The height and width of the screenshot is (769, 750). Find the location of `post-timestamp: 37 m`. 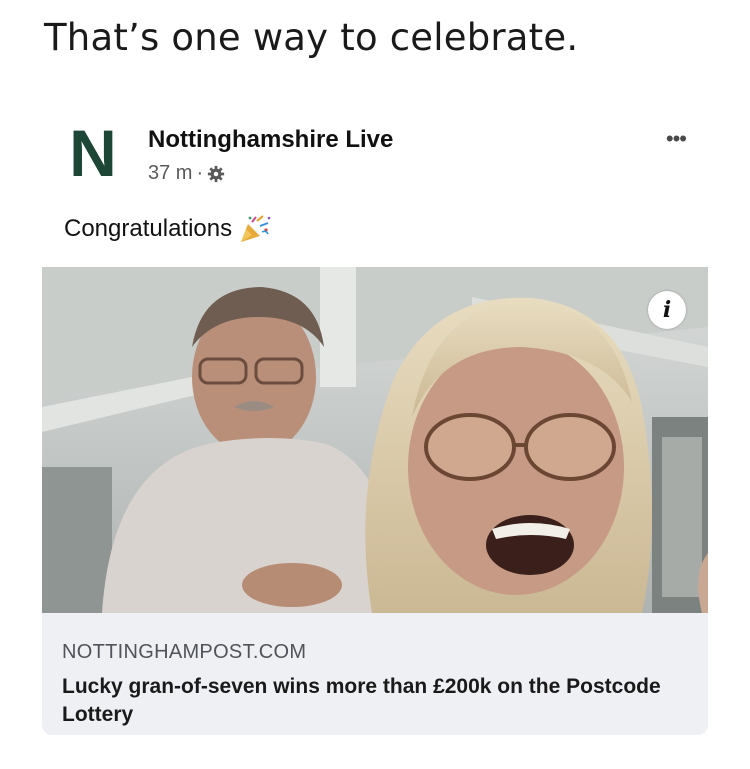

post-timestamp: 37 m is located at coordinates (170, 173).